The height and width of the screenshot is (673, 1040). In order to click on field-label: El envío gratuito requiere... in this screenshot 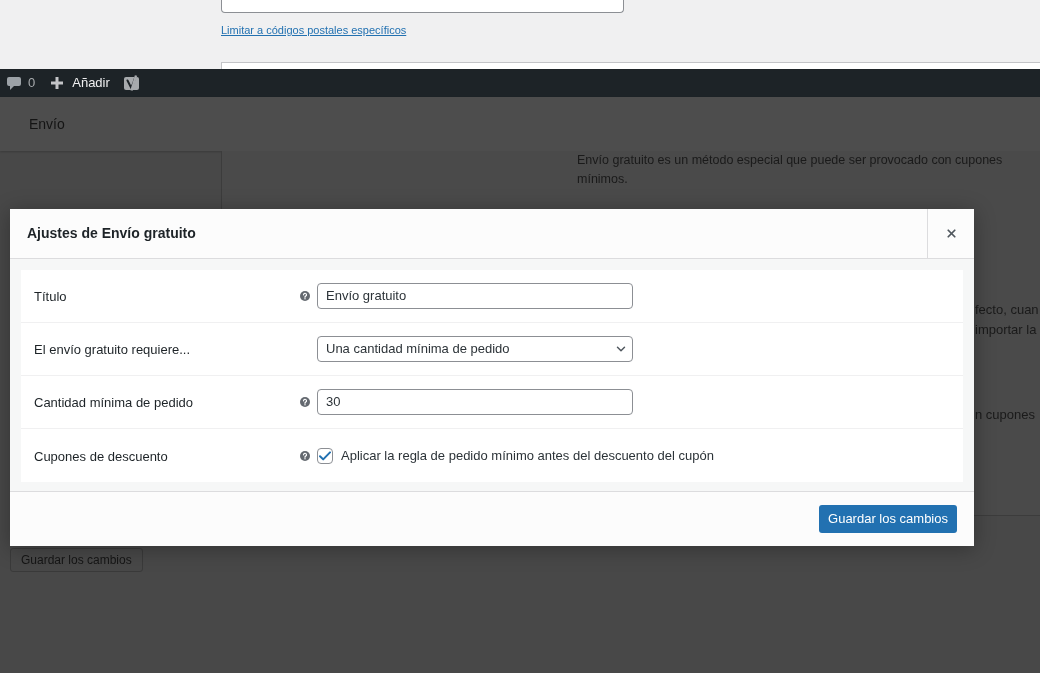, I will do `click(112, 349)`.